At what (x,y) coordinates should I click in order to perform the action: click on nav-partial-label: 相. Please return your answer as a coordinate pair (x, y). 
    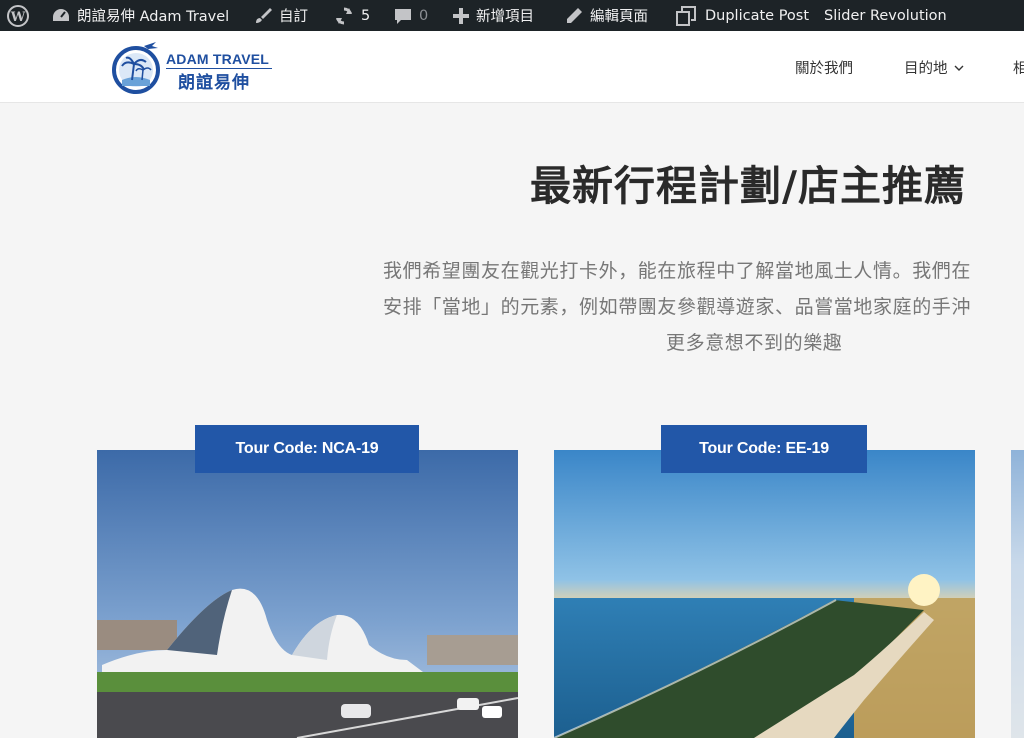
    Looking at the image, I should click on (1018, 69).